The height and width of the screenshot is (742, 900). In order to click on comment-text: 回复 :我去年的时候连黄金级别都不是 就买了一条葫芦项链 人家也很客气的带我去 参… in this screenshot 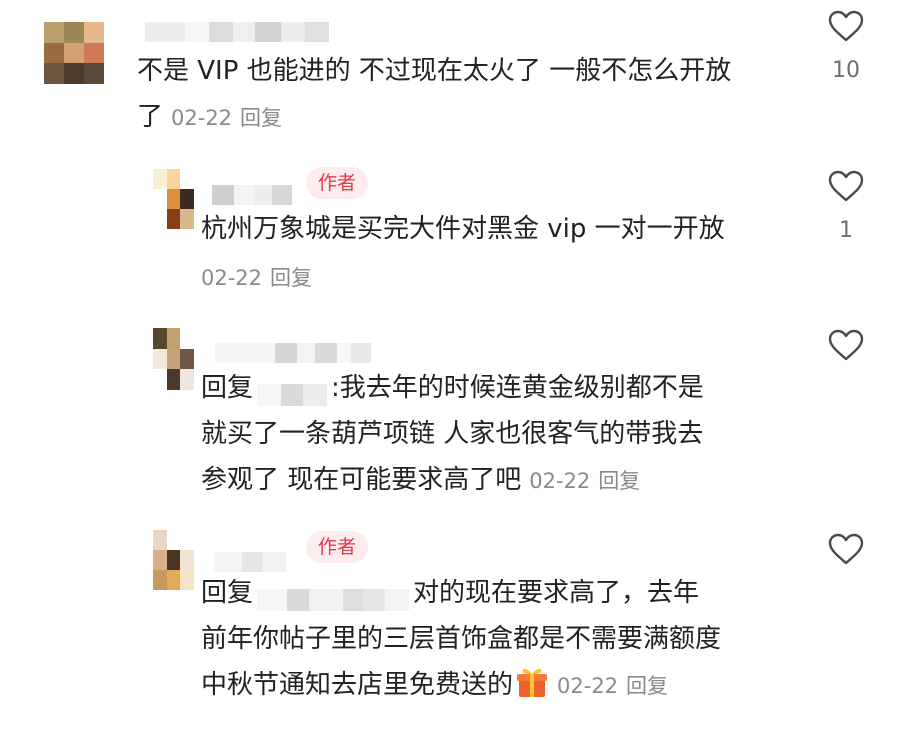, I will do `click(511, 434)`.